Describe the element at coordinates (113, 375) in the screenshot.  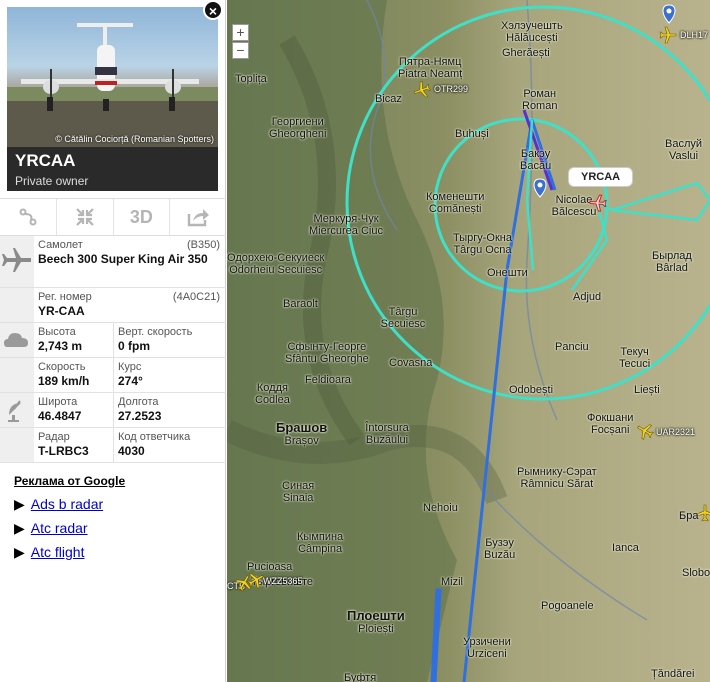
I see `speed-row: Скорость 189 km/h Курс 274°` at that location.